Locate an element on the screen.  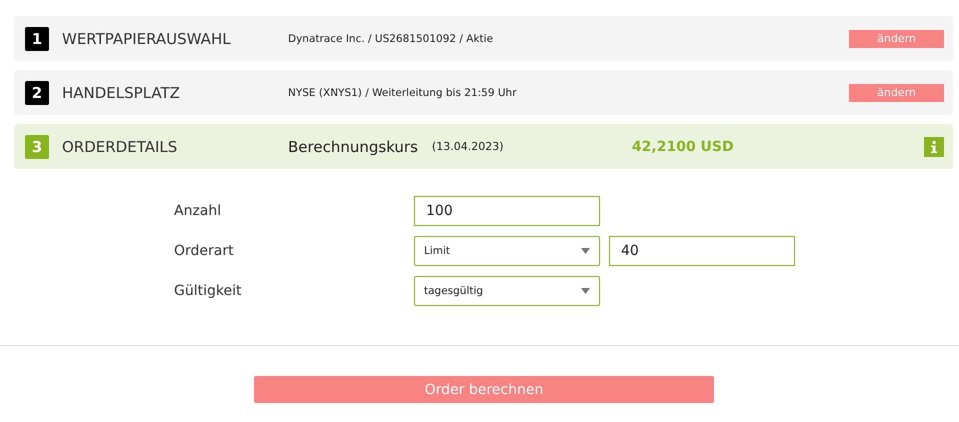
step-number: 1 is located at coordinates (37, 38).